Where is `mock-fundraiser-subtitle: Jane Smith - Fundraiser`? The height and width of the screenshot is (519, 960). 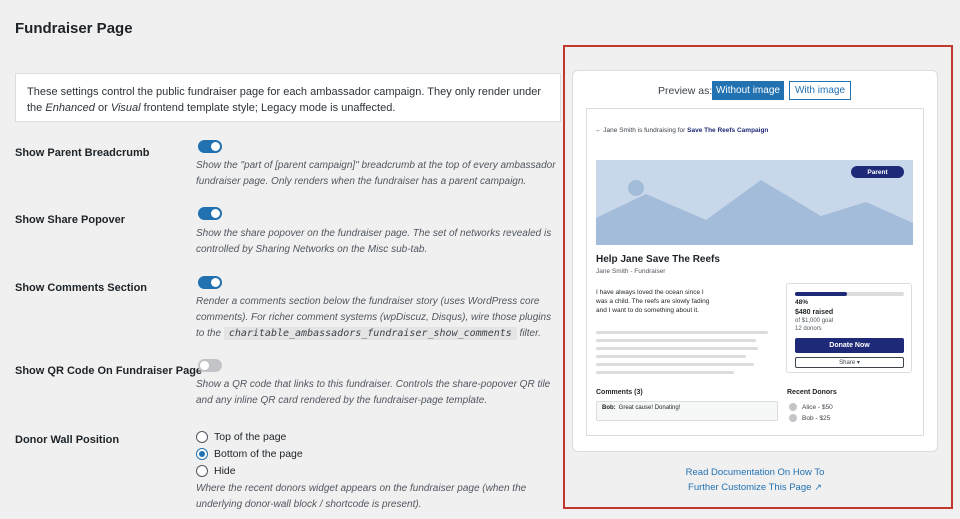
mock-fundraiser-subtitle: Jane Smith - Fundraiser is located at coordinates (631, 271).